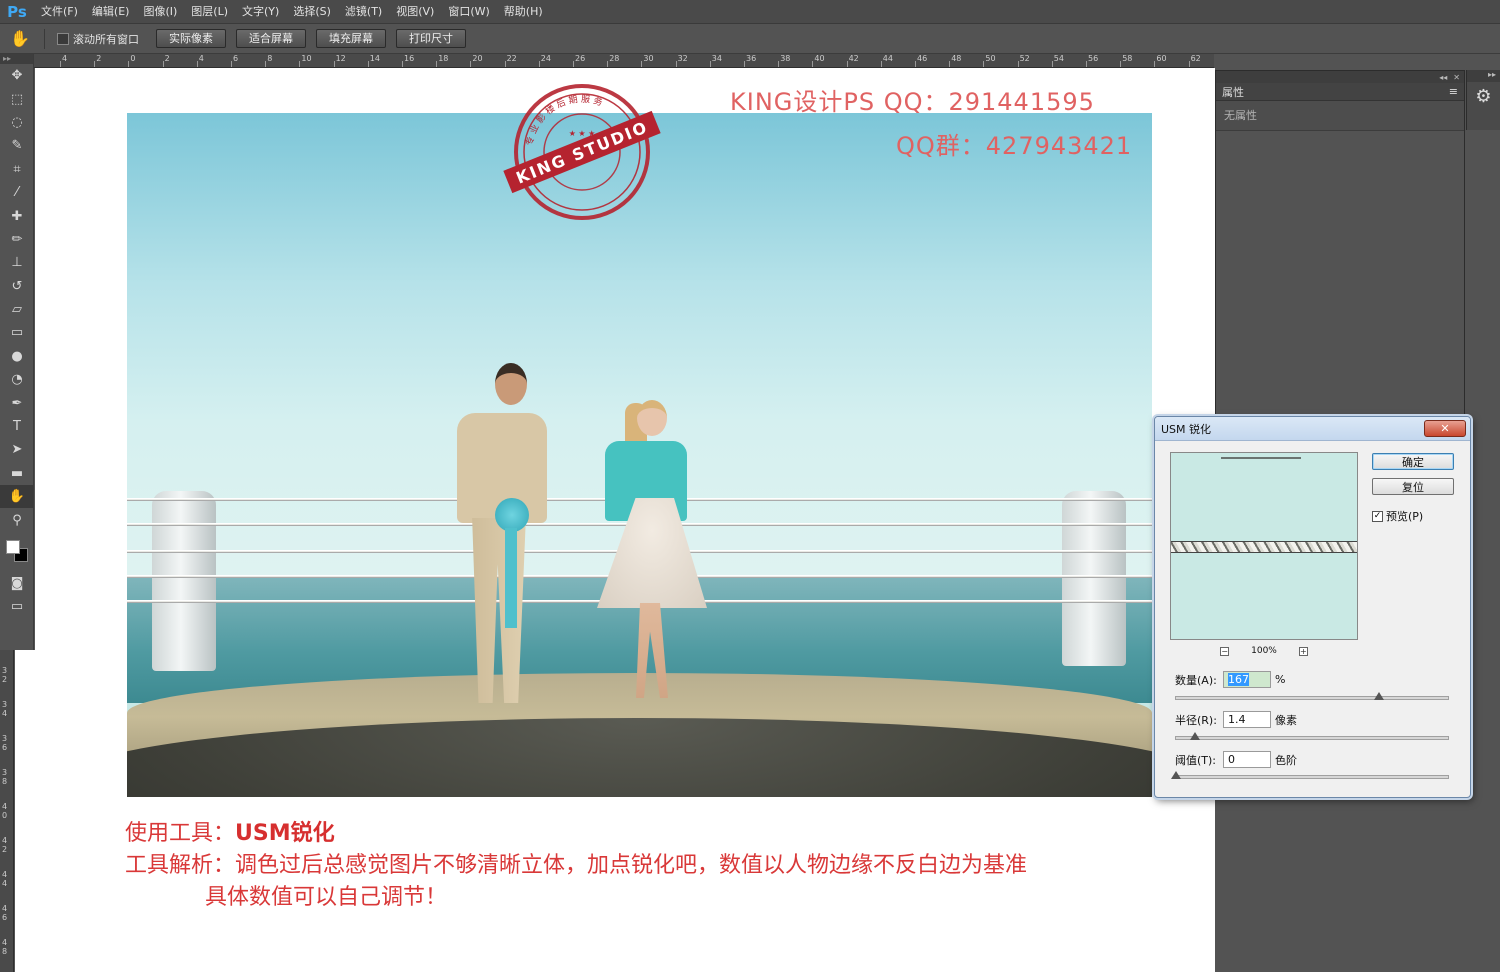 This screenshot has height=972, width=1500. What do you see at coordinates (17, 192) in the screenshot?
I see `eyedropper-tool-icon: ⁄` at bounding box center [17, 192].